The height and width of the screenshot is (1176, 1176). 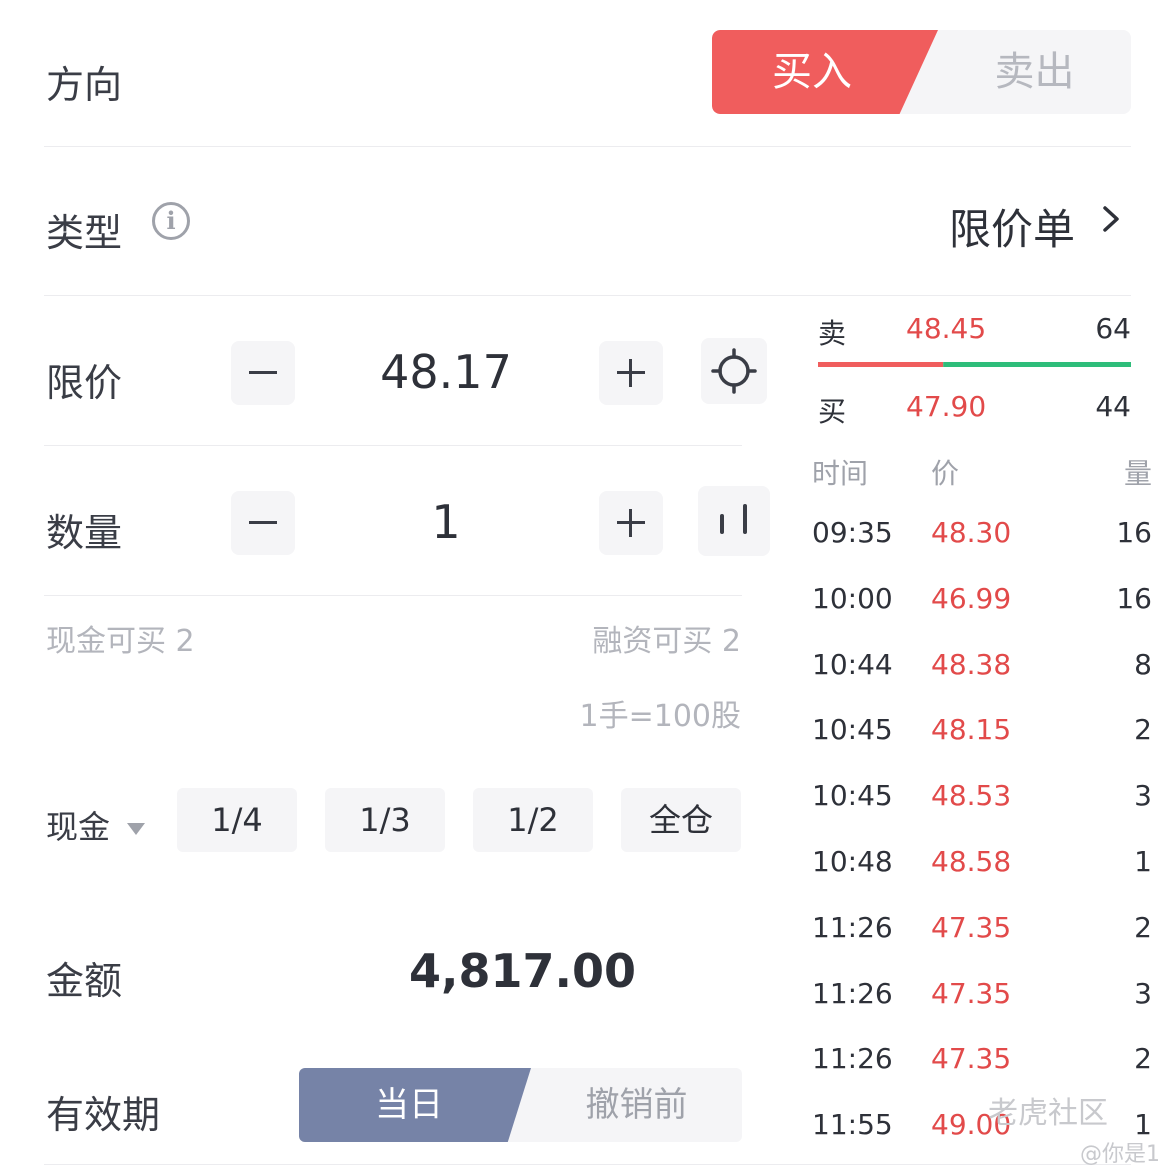 What do you see at coordinates (1113, 406) in the screenshot?
I see `bid-qty: 44` at bounding box center [1113, 406].